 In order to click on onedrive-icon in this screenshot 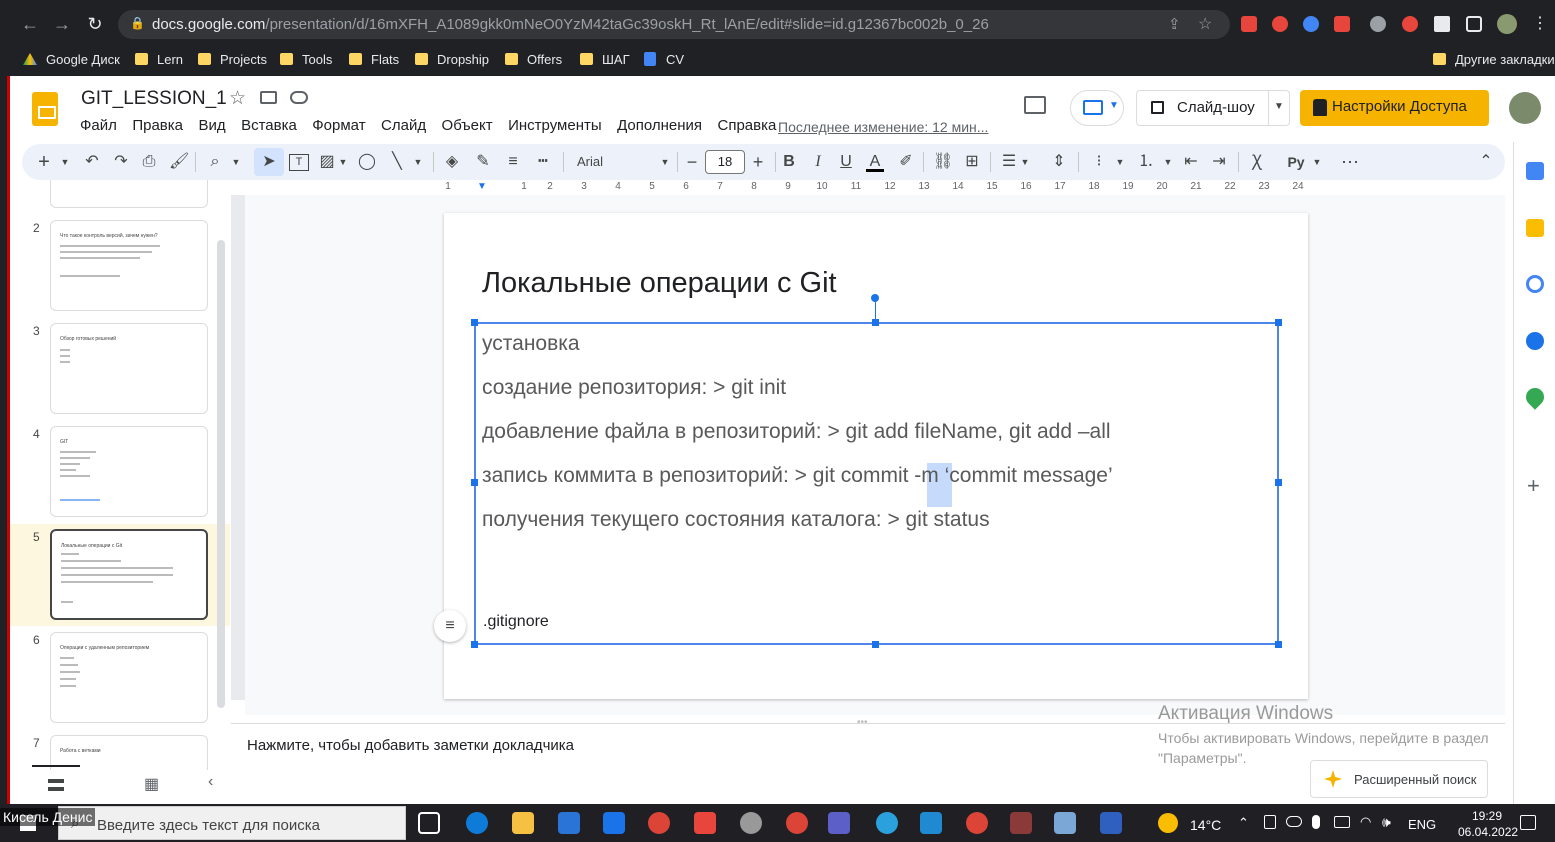, I will do `click(1294, 821)`.